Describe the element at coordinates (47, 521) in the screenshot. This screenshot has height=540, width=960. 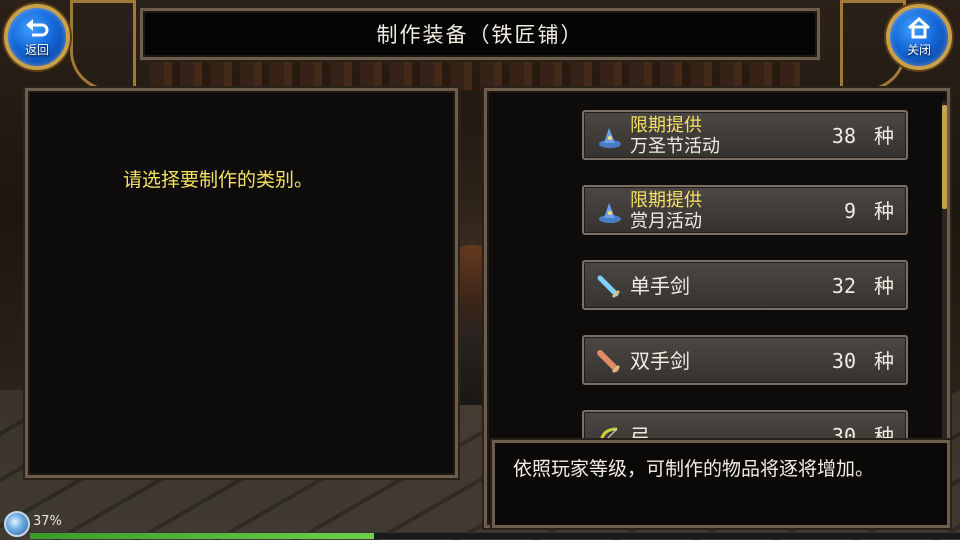
I see `progress-percent: 37%` at that location.